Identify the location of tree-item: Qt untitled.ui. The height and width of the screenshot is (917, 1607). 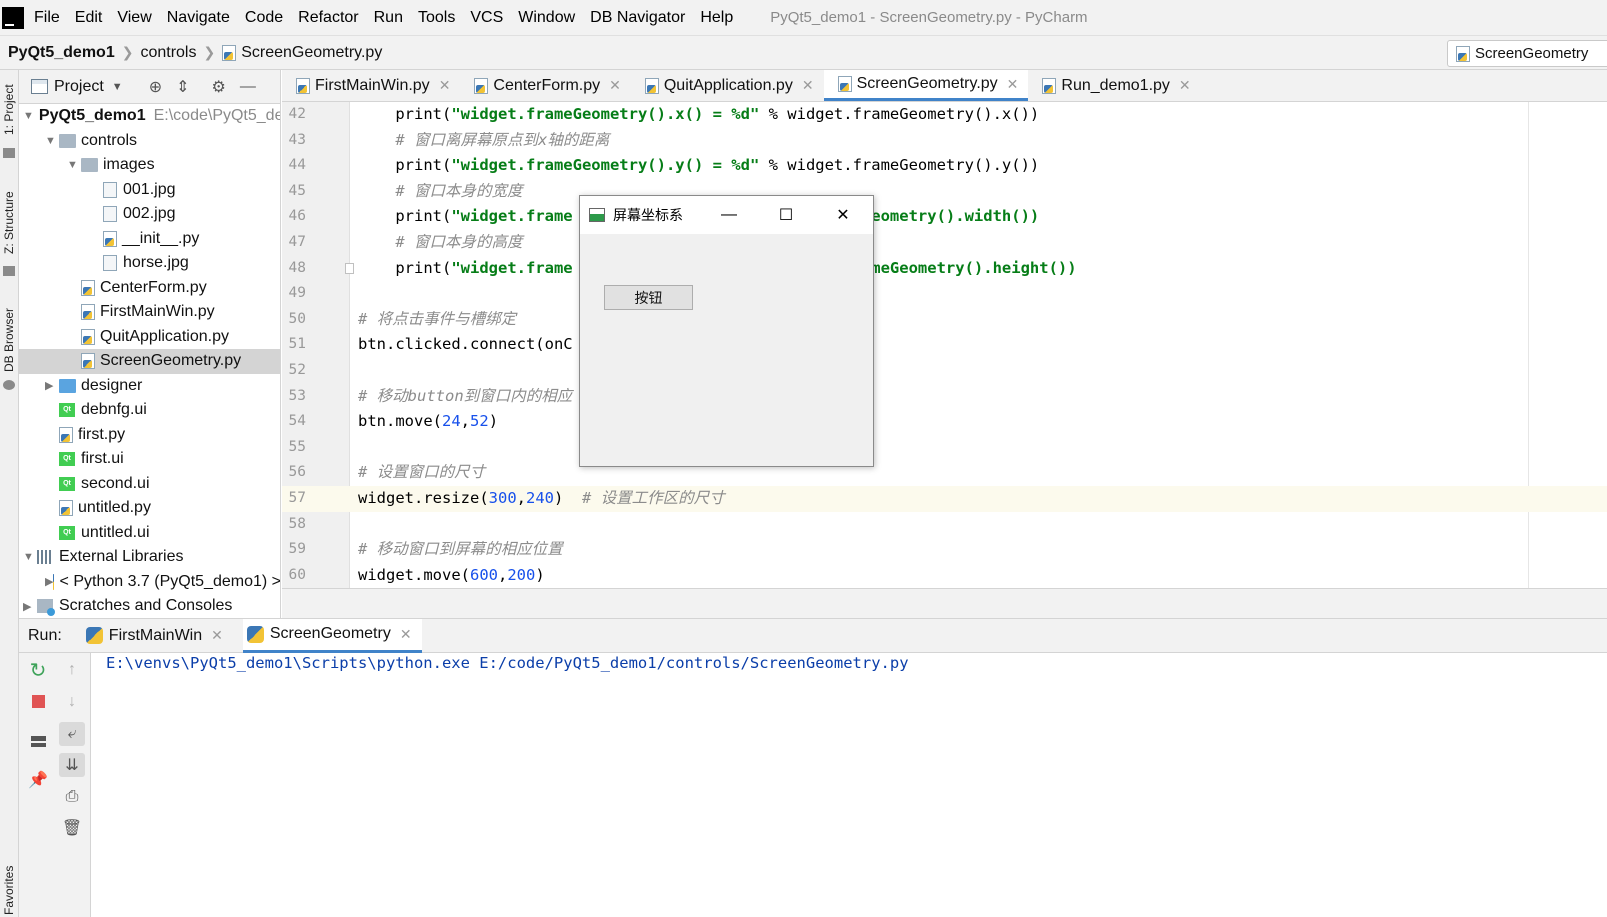
(149, 533).